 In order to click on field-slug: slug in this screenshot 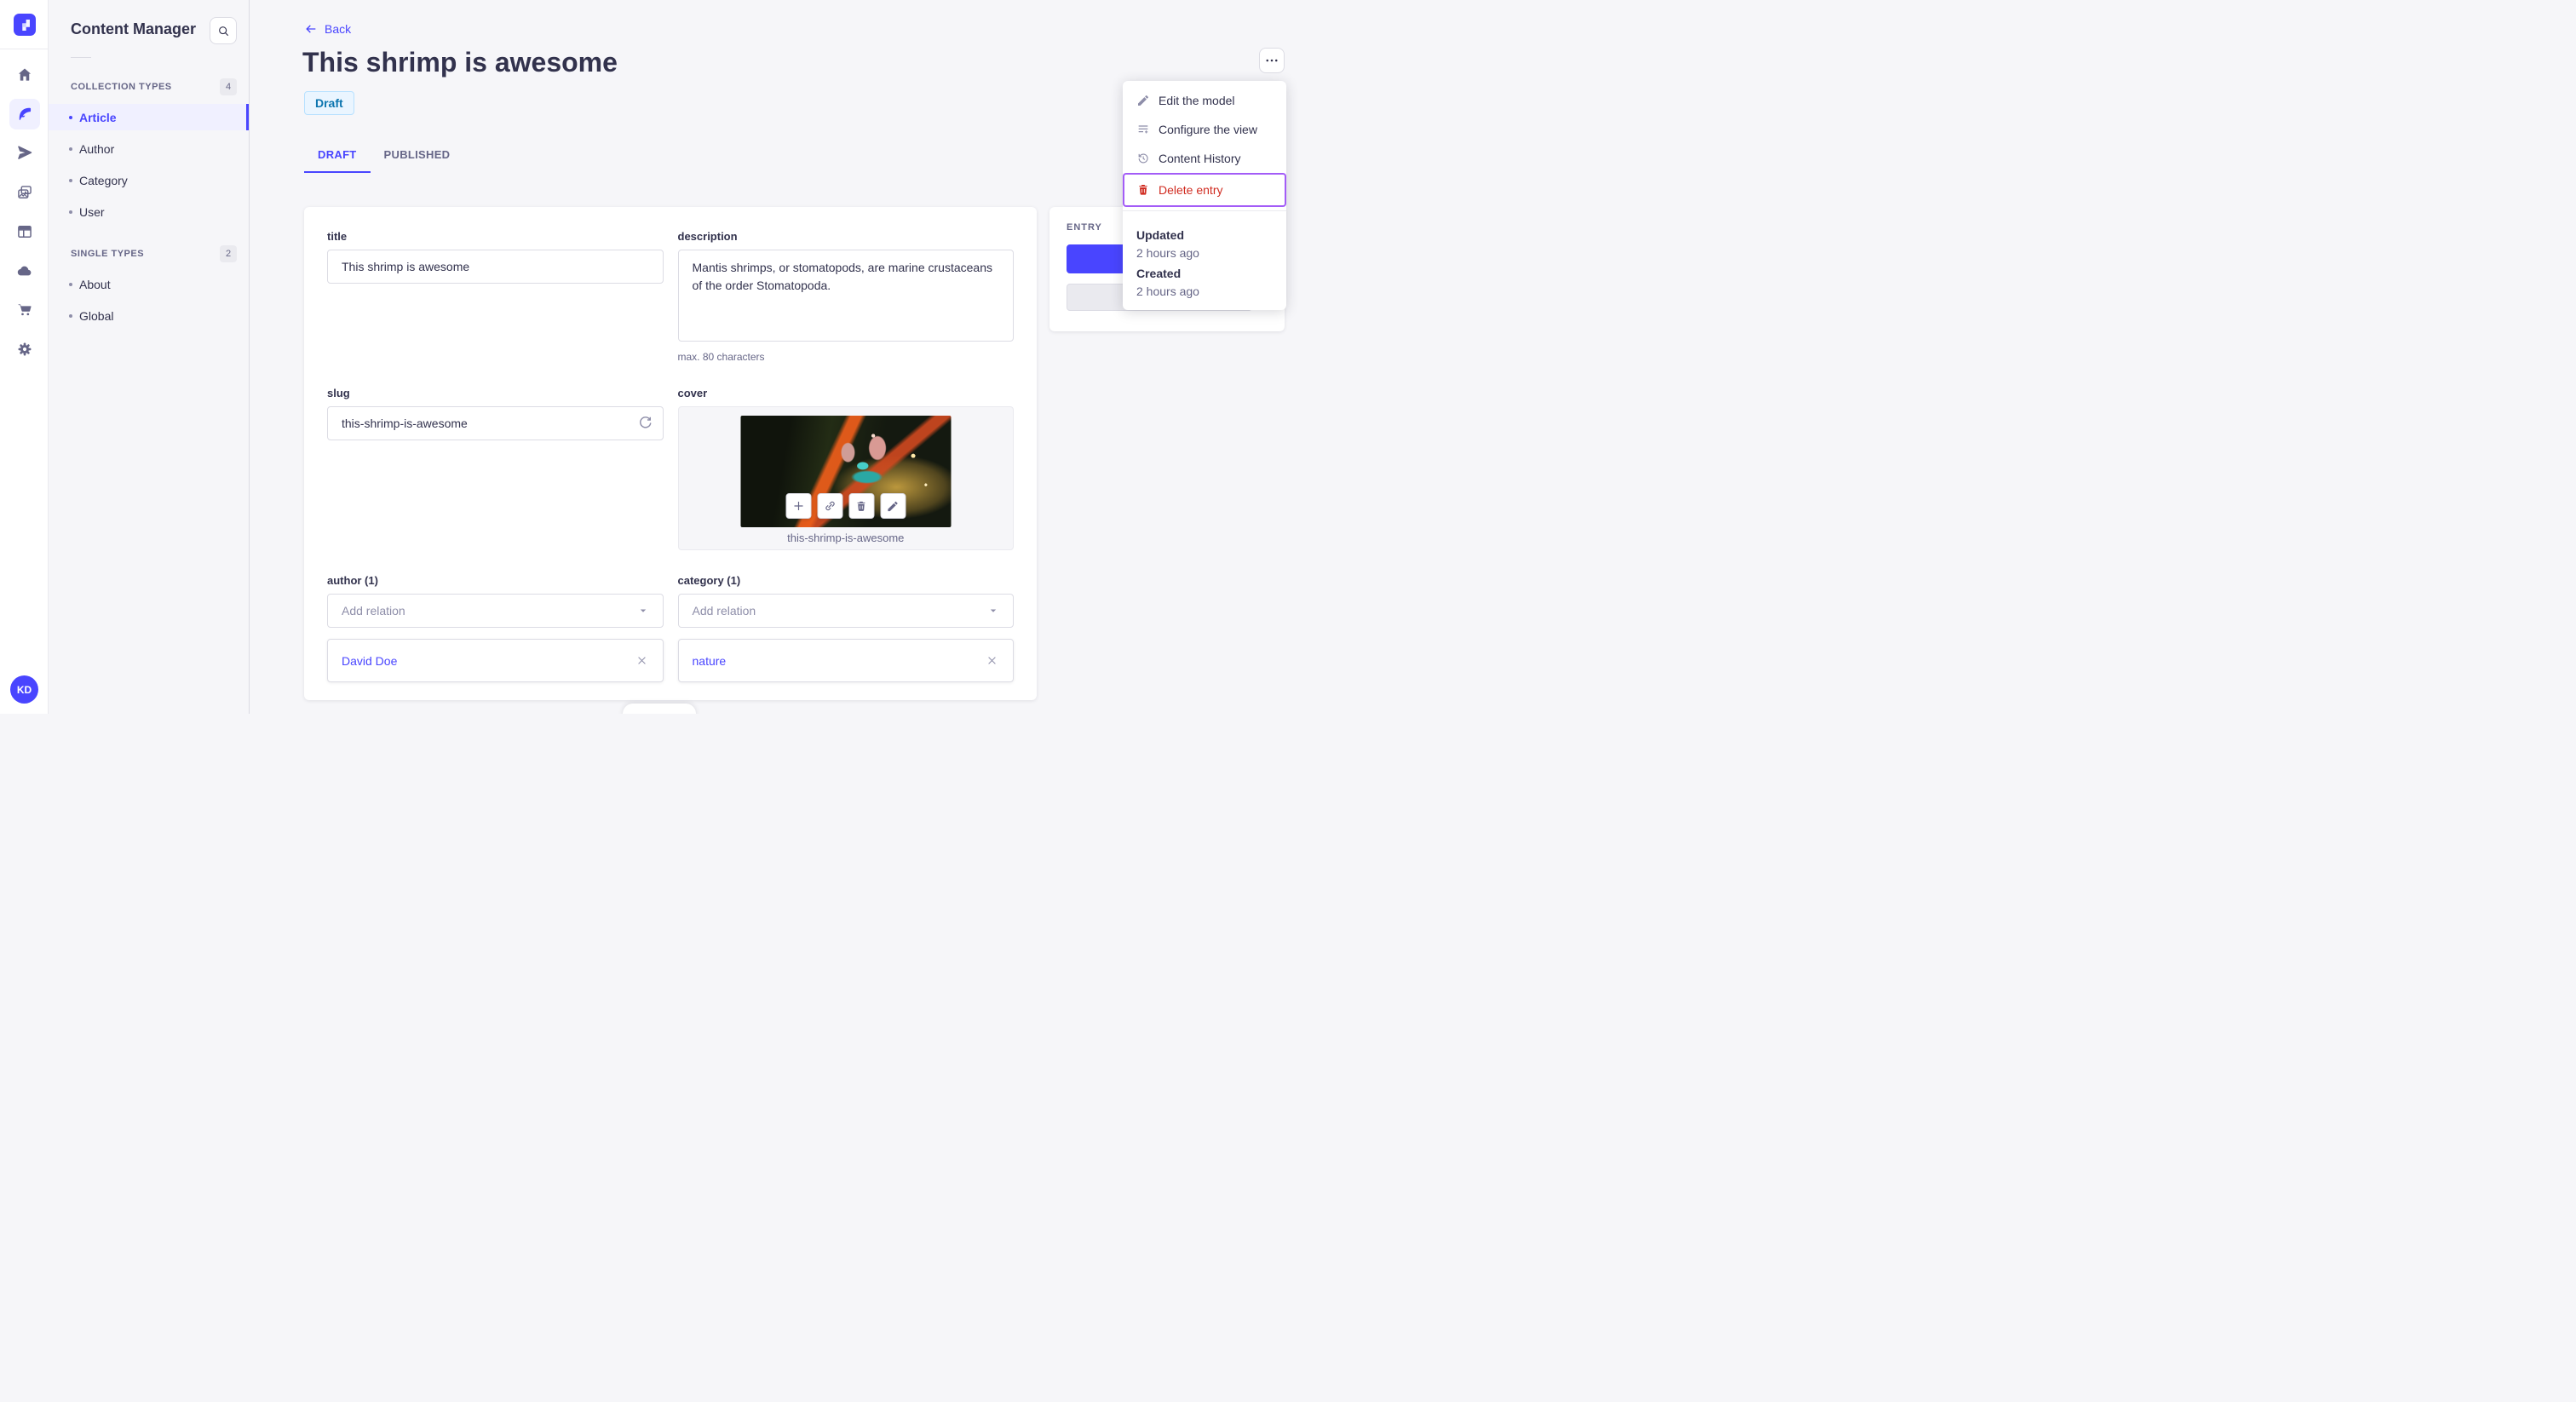, I will do `click(496, 468)`.